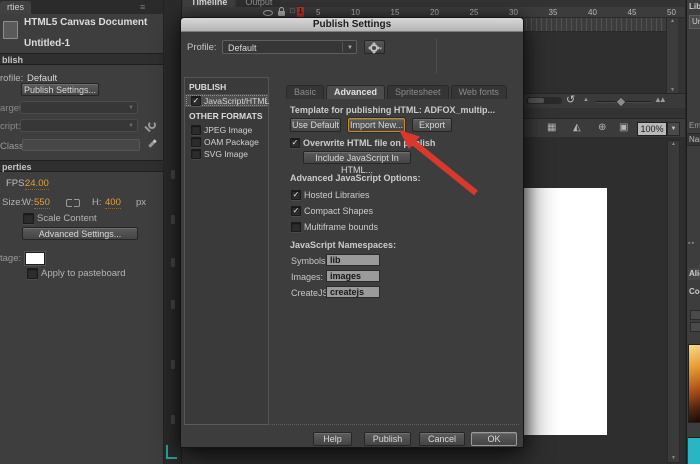 The image size is (700, 464). What do you see at coordinates (35, 258) in the screenshot?
I see `stage-color-swatch` at bounding box center [35, 258].